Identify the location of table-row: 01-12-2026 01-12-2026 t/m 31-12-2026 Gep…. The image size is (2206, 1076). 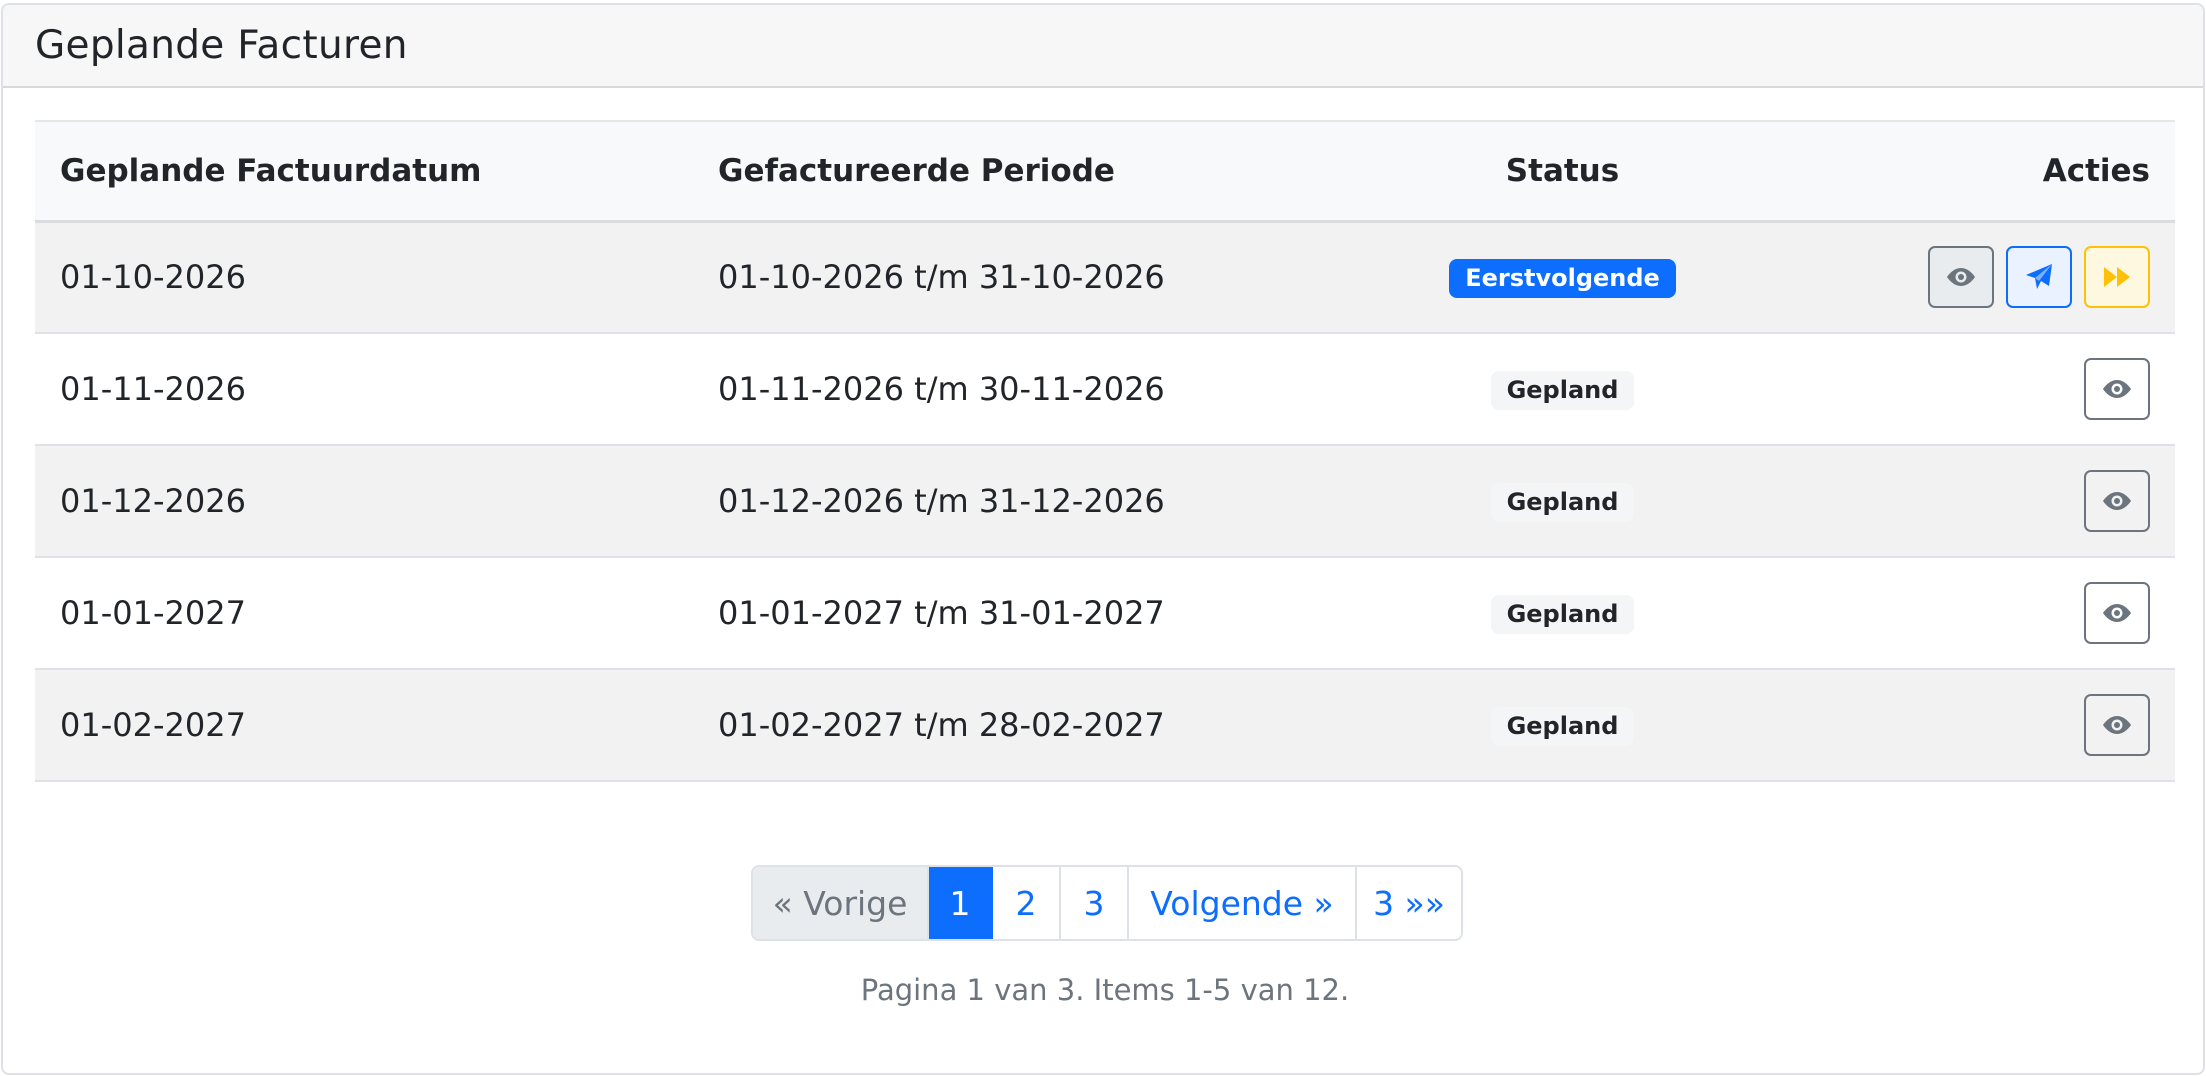
(1105, 501).